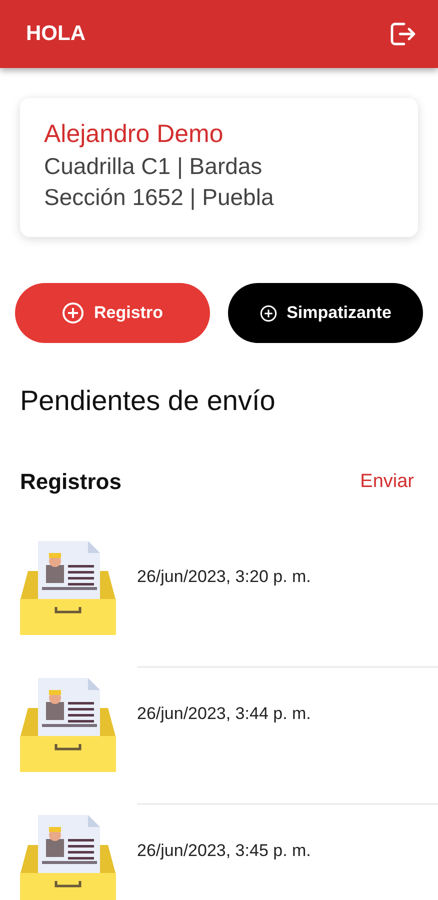 The height and width of the screenshot is (900, 438). I want to click on profile-detail: Cuadrilla C1 | Bardas, so click(154, 166).